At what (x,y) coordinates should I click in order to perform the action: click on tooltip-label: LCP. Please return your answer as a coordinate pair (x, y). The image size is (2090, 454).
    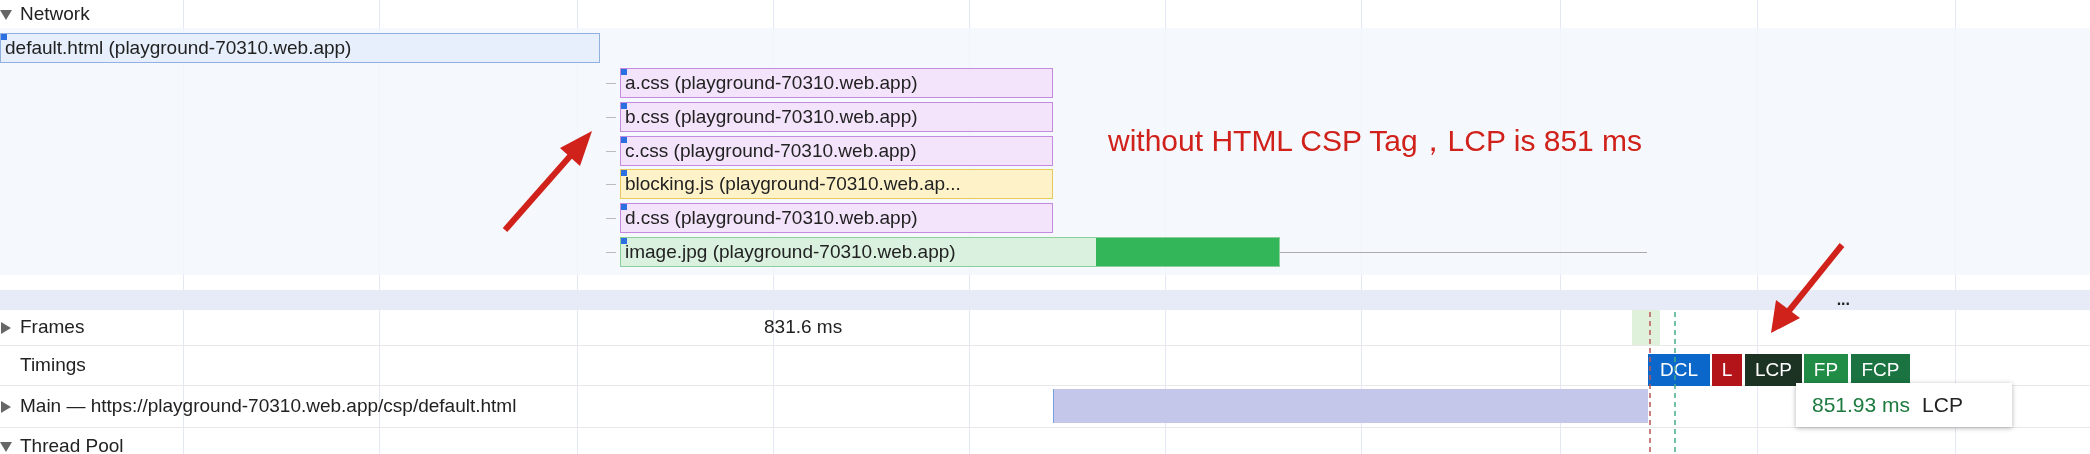
    Looking at the image, I should click on (1942, 405).